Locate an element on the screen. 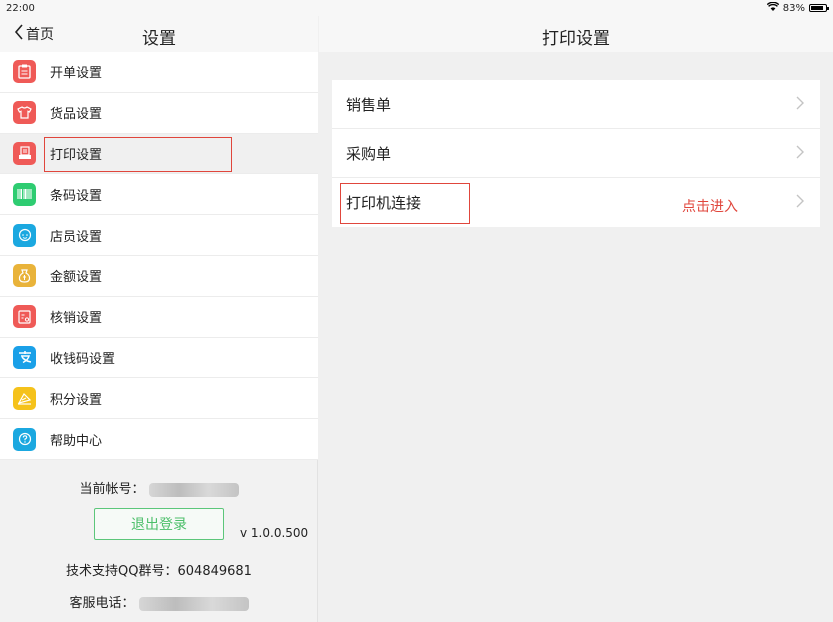  logout-button: 退出登录 is located at coordinates (159, 524).